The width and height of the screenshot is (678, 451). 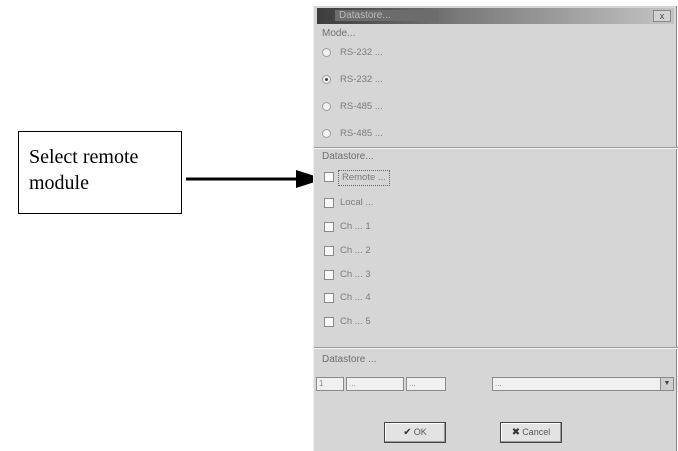 What do you see at coordinates (492, 322) in the screenshot?
I see `checkbox-option-7: Ch ... 5` at bounding box center [492, 322].